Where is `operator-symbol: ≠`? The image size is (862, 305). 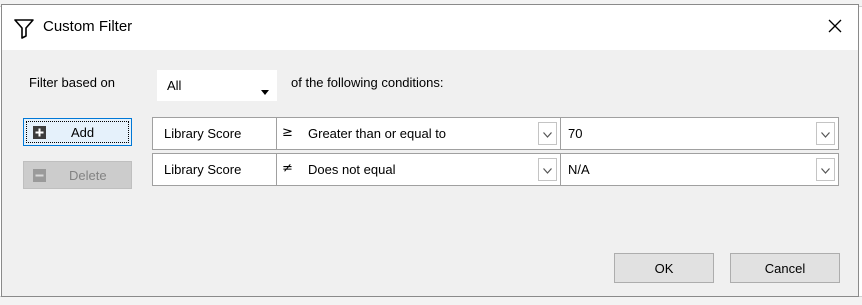 operator-symbol: ≠ is located at coordinates (287, 168).